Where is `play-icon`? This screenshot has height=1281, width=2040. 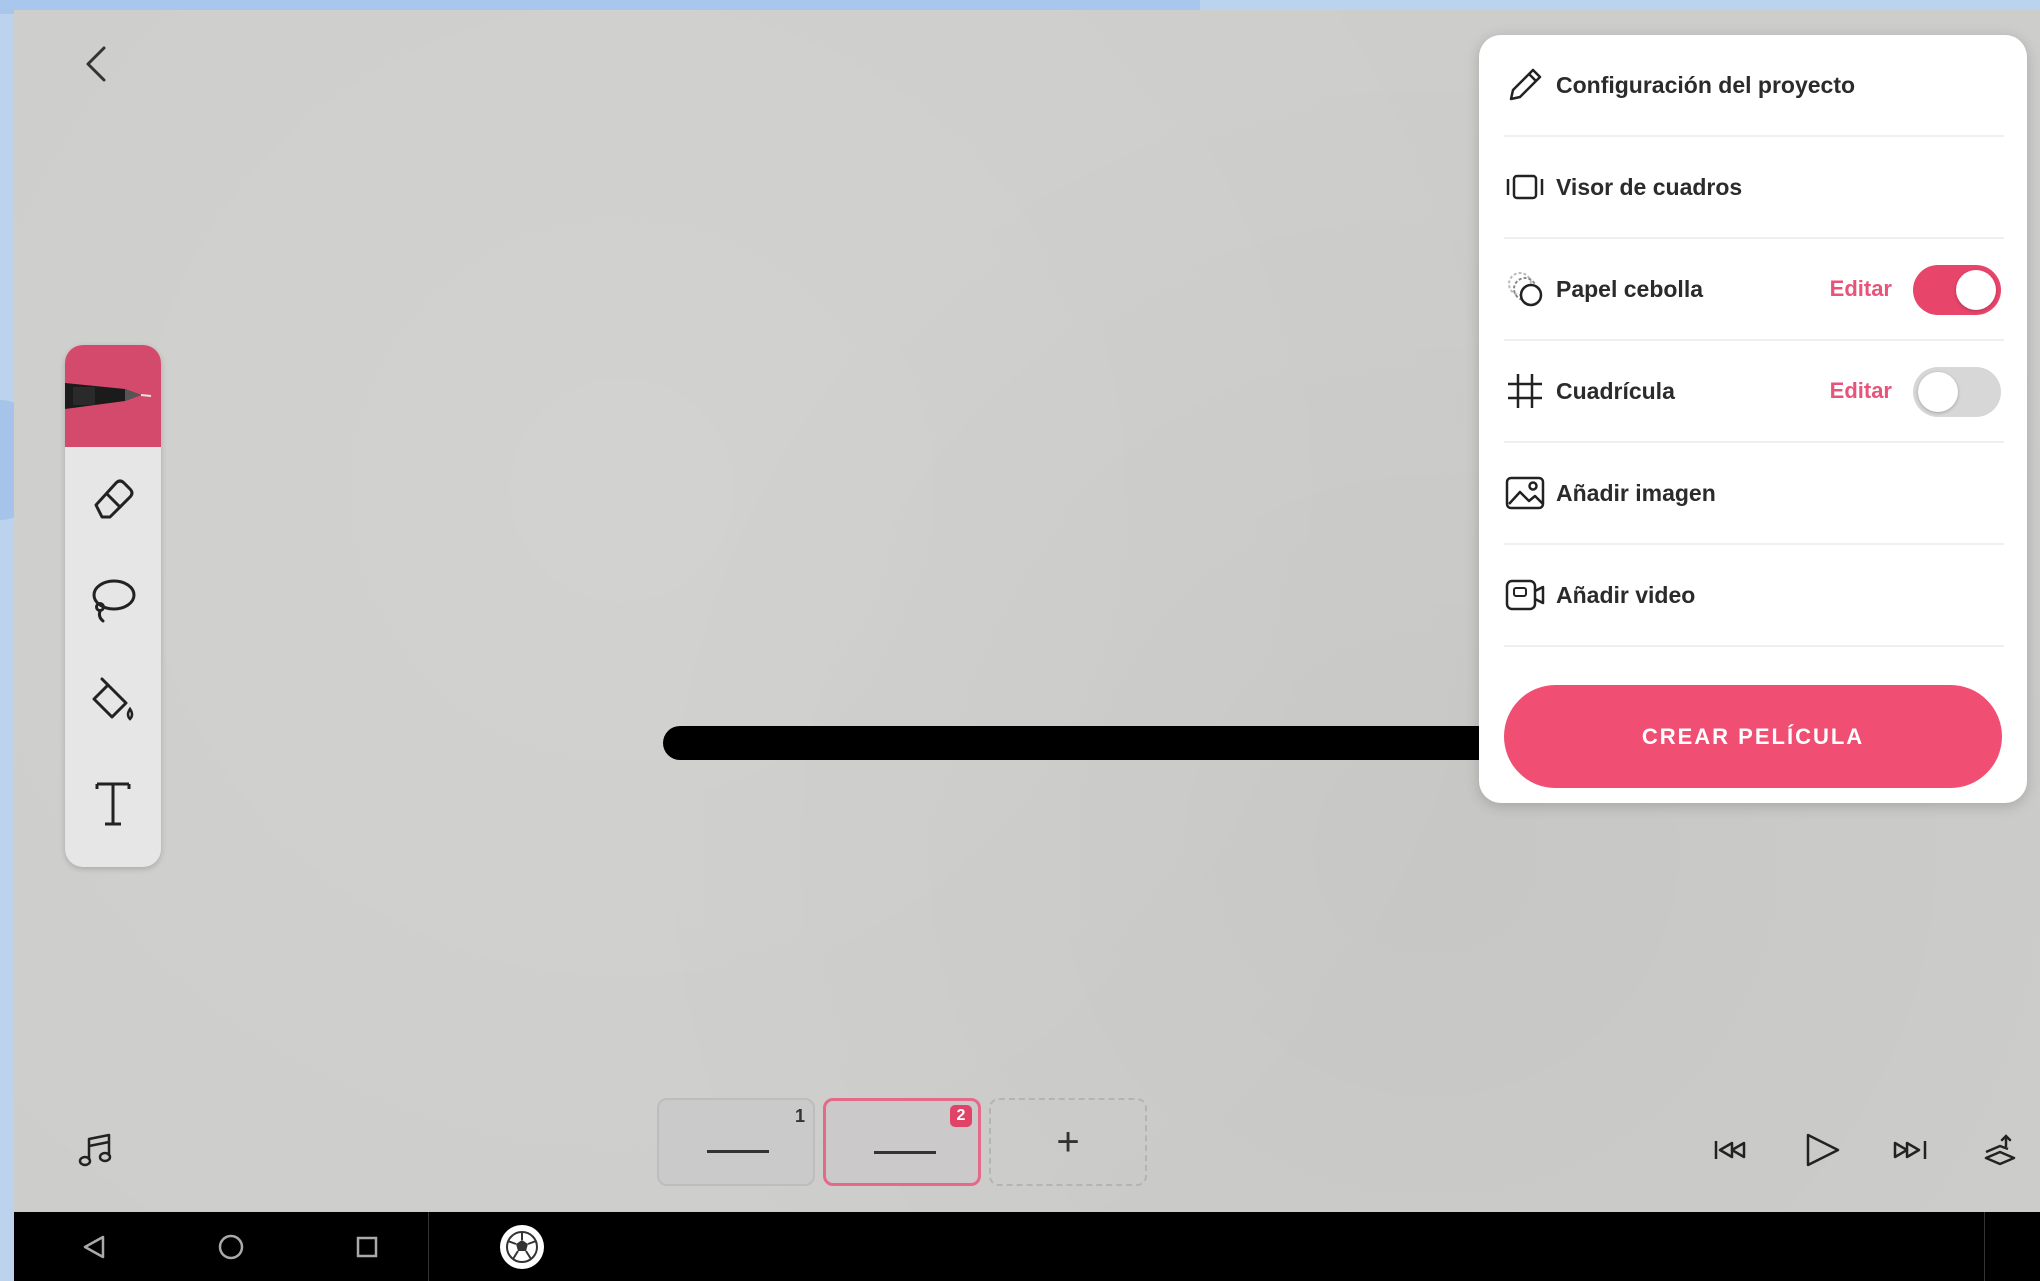 play-icon is located at coordinates (1823, 1150).